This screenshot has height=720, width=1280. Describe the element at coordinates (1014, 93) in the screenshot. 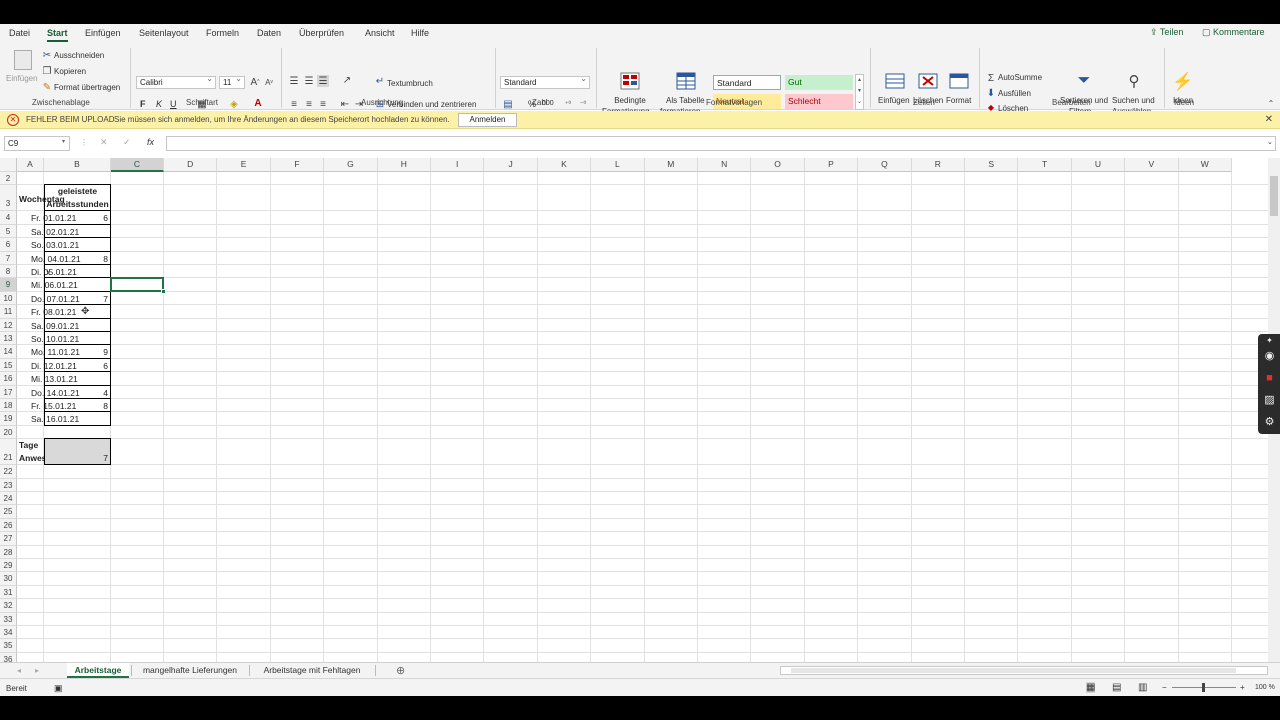

I see `fill-button: Ausfüllen` at that location.